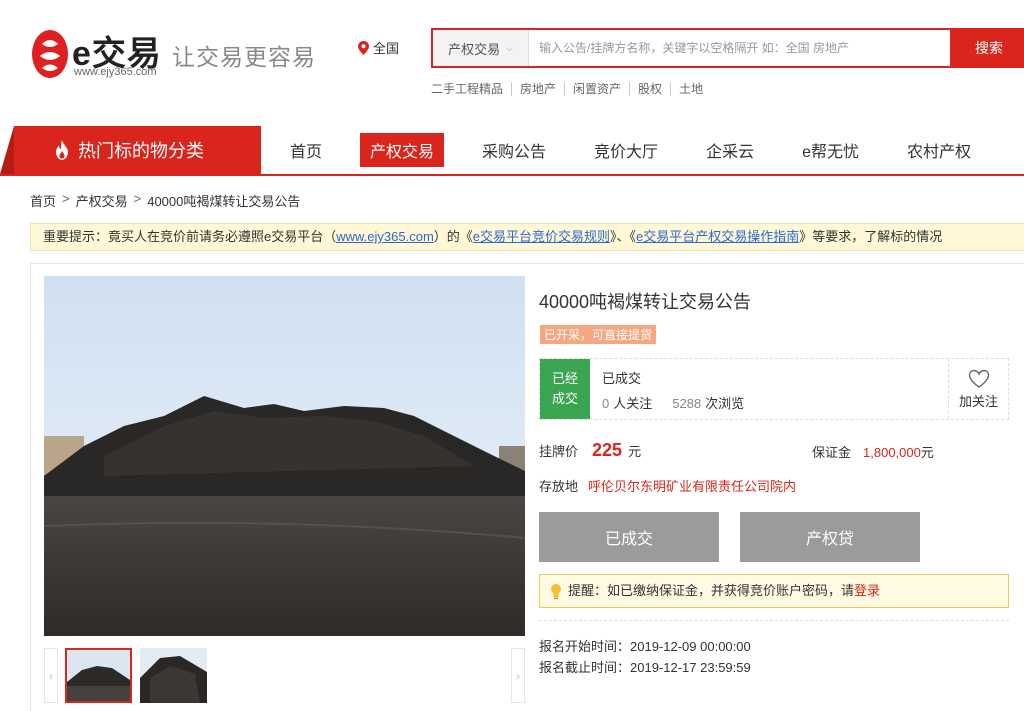 This screenshot has width=1024, height=711. Describe the element at coordinates (626, 150) in the screenshot. I see `nav-item-bidding-hall: 竞价大厅` at that location.